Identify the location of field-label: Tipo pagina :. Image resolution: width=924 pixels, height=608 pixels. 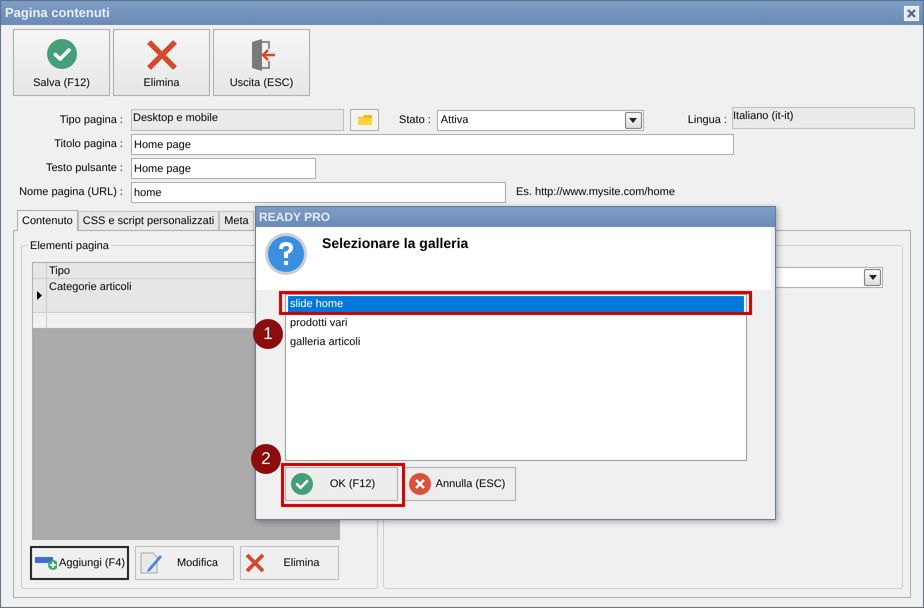
(91, 120).